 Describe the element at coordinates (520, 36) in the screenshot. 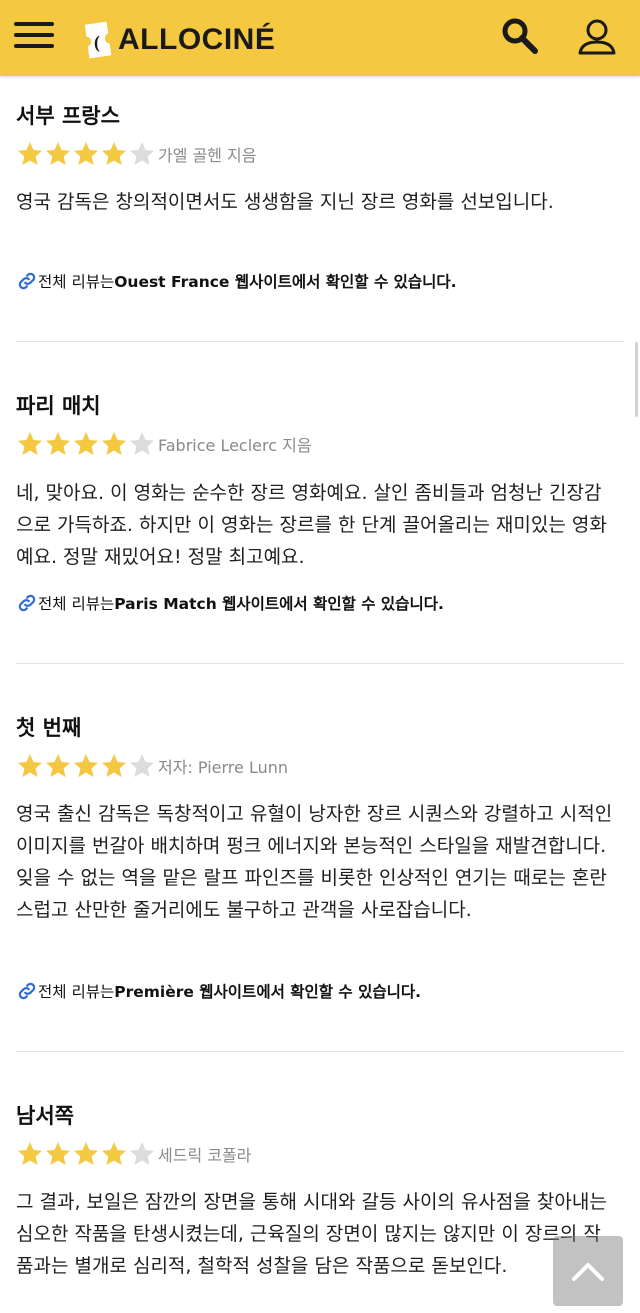

I see `search-icon` at that location.